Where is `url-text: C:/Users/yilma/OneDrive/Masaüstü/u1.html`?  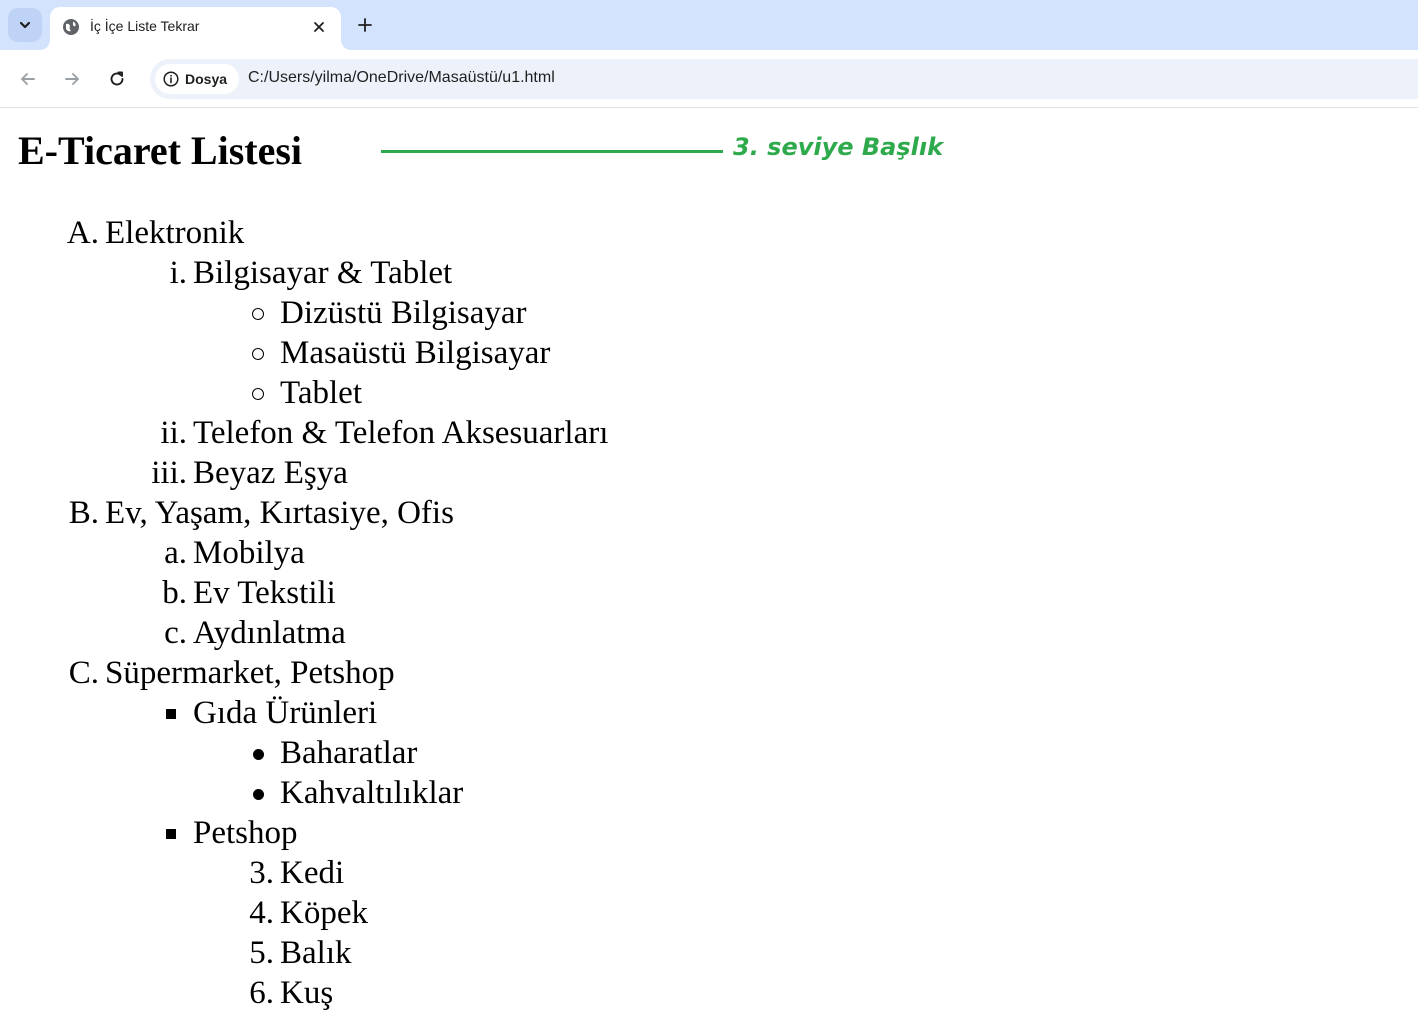
url-text: C:/Users/yilma/OneDrive/Masaüstü/u1.html is located at coordinates (401, 78).